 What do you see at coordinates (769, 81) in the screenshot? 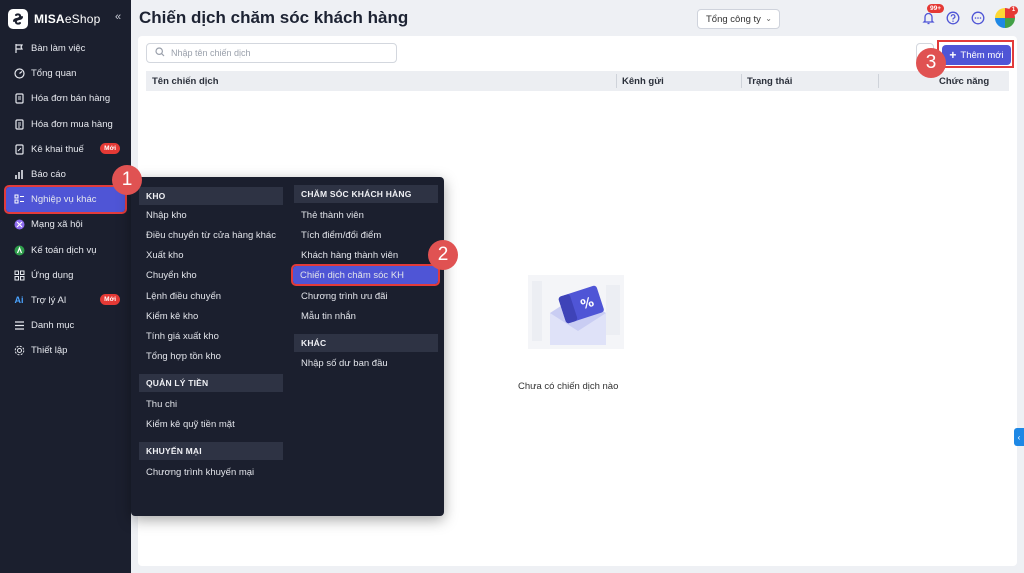
I see `column-header-status: Trạng thái` at bounding box center [769, 81].